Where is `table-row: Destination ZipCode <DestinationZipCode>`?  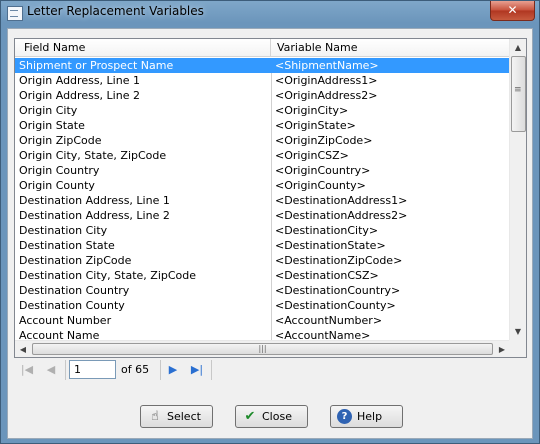 table-row: Destination ZipCode <DestinationZipCode> is located at coordinates (262, 260).